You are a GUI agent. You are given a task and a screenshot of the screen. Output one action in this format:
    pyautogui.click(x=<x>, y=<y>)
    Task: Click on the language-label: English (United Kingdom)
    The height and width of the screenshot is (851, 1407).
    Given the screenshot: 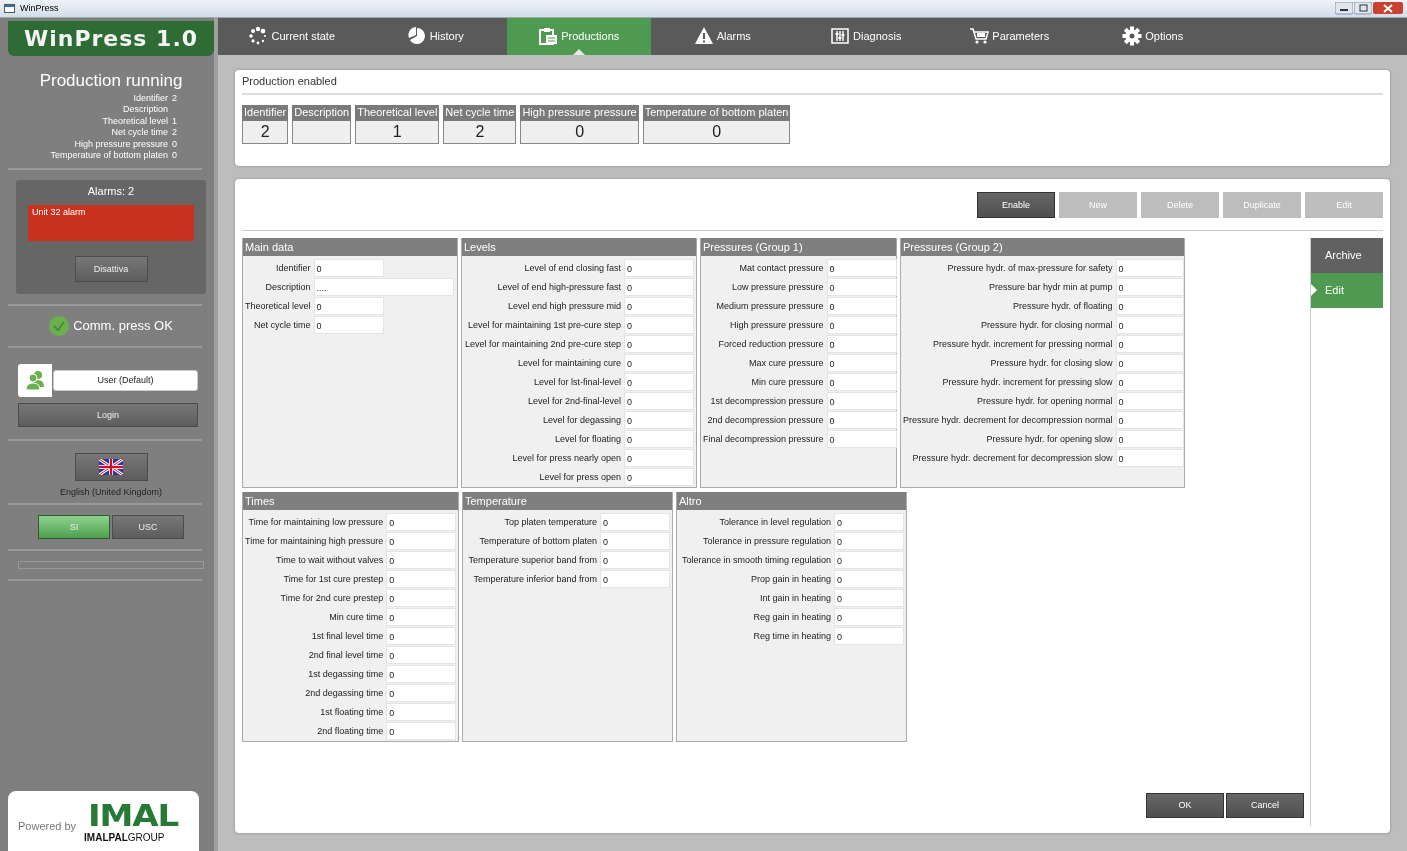 What is the action you would take?
    pyautogui.click(x=111, y=492)
    